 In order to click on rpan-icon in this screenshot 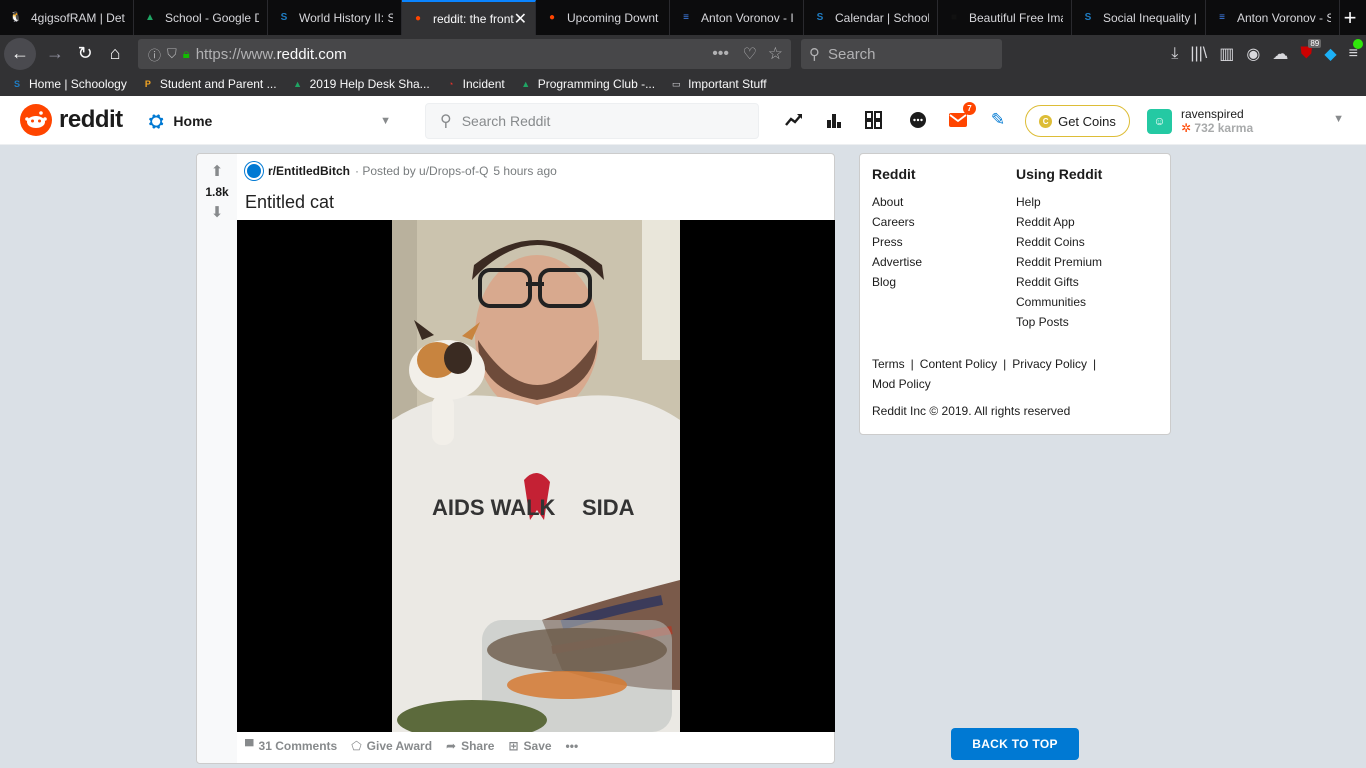, I will do `click(874, 120)`.